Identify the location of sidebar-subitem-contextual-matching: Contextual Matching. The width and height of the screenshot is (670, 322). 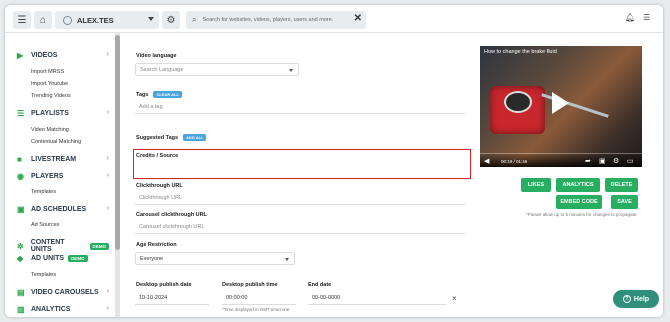
(56, 142).